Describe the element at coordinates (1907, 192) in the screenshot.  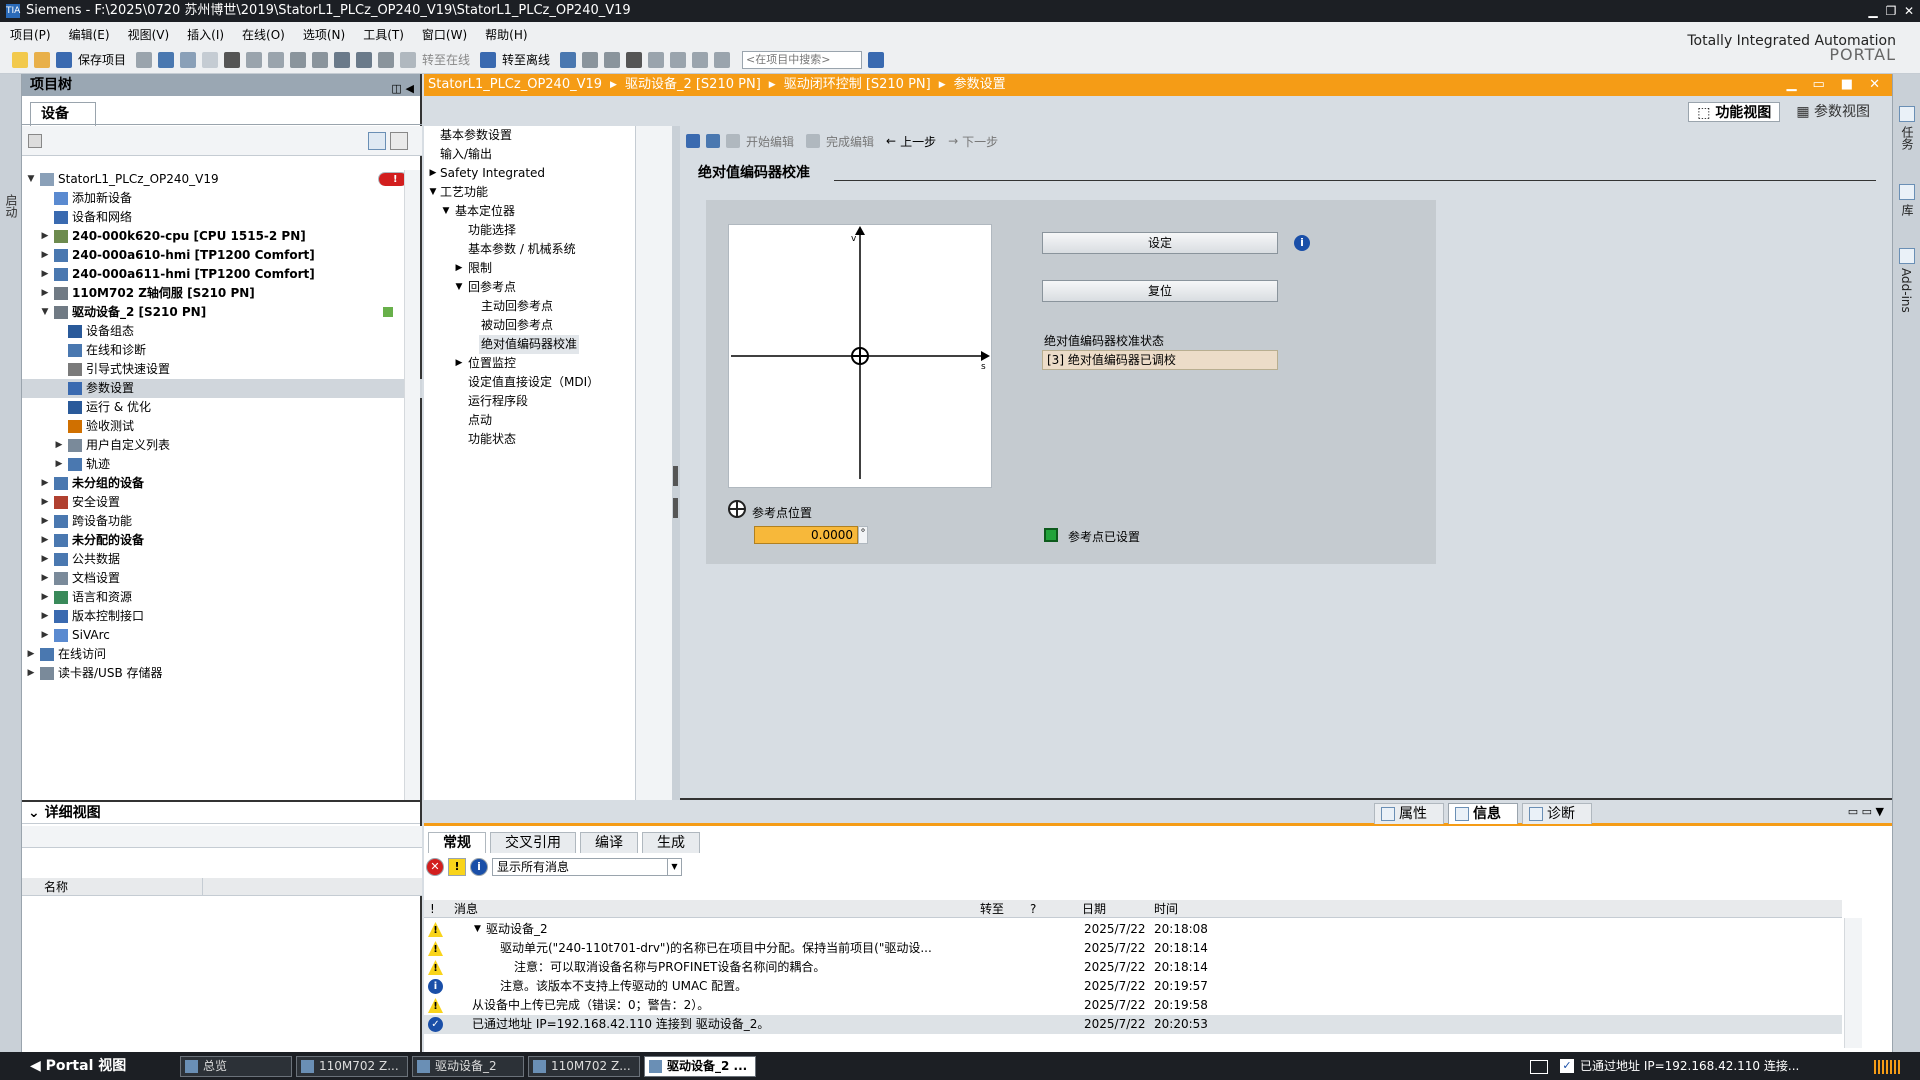
I see `library-icon` at that location.